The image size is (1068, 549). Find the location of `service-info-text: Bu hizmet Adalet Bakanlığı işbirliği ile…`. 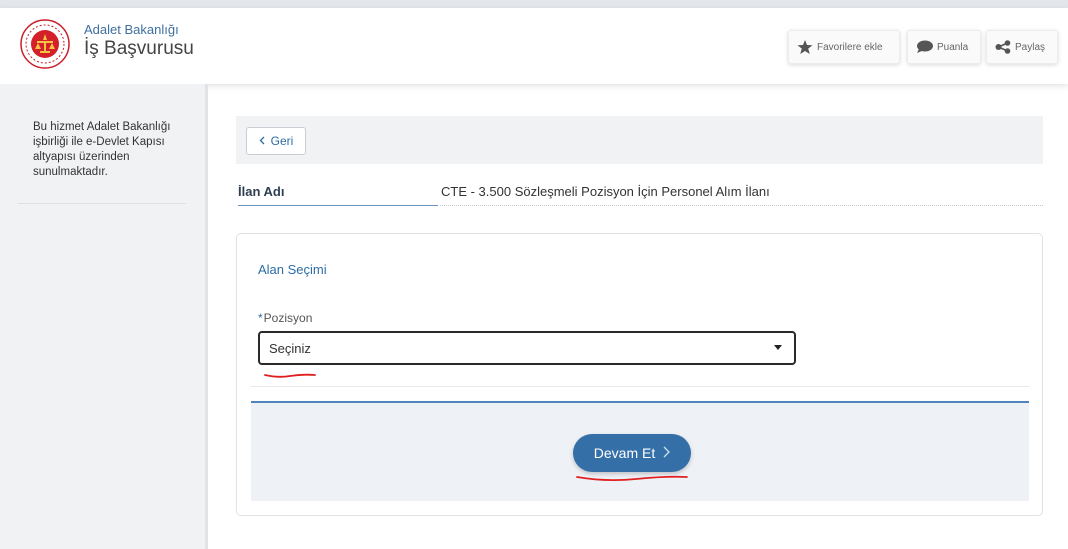

service-info-text: Bu hizmet Adalet Bakanlığı işbirliği ile… is located at coordinates (102, 149).